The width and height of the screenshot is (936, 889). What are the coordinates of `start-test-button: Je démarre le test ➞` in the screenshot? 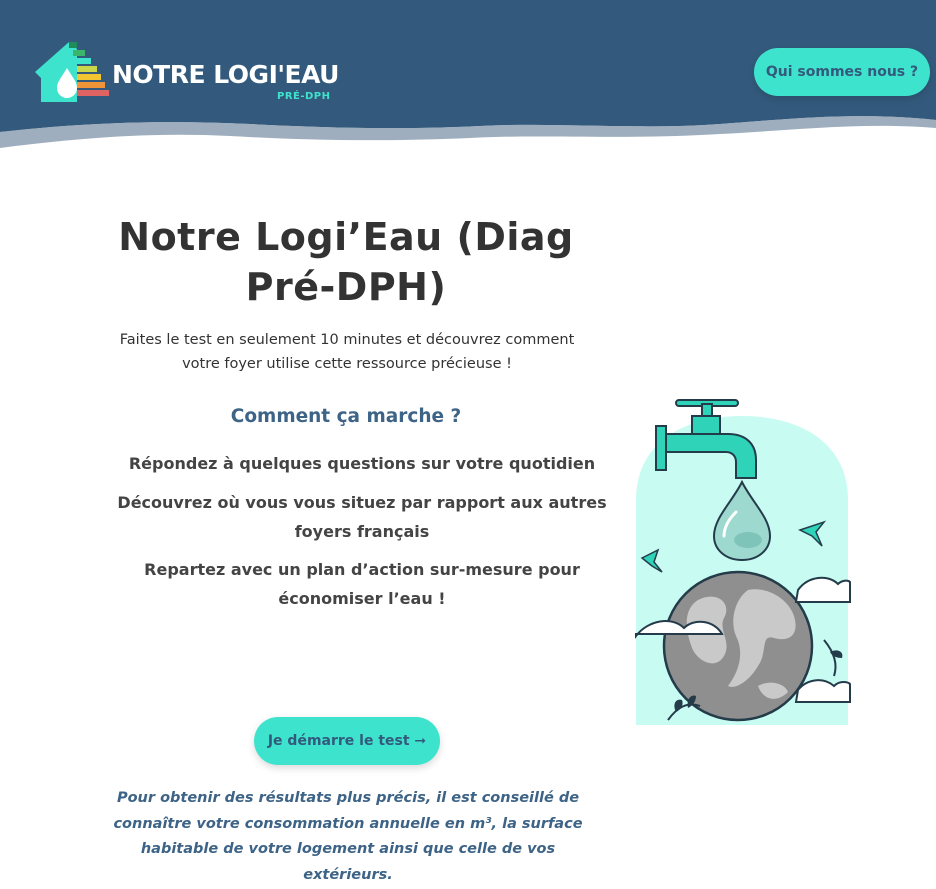 It's located at (347, 741).